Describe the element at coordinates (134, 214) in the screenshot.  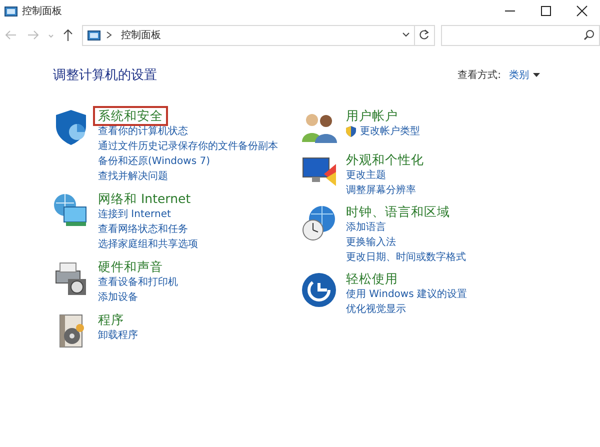
I see `task-link: 连接到 Internet` at that location.